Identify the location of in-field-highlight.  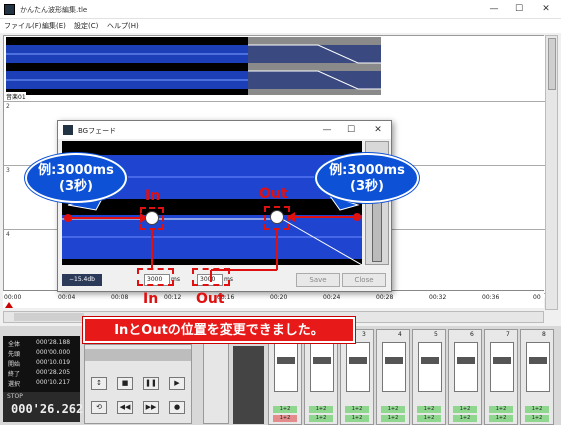
(155, 277).